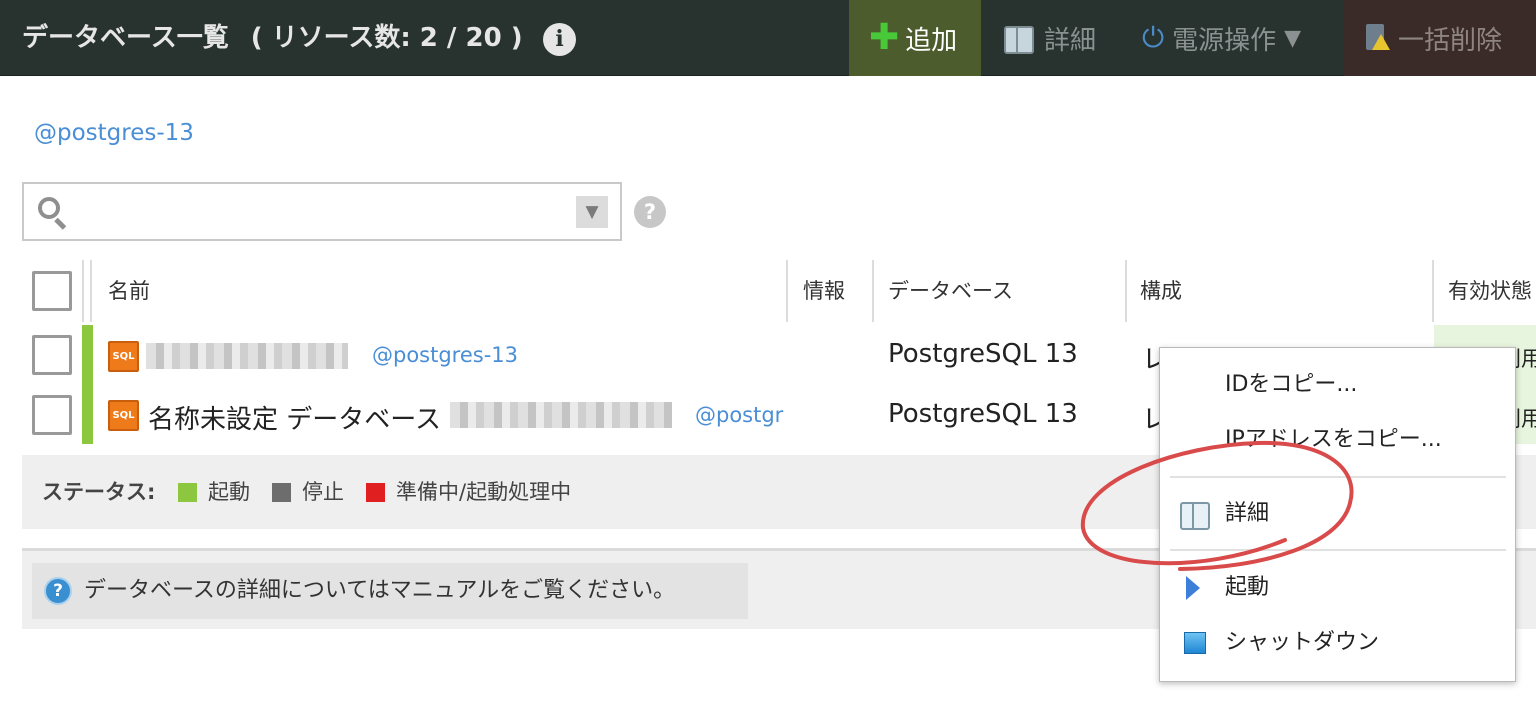 The width and height of the screenshot is (1536, 720). Describe the element at coordinates (884, 37) in the screenshot. I see `plus-icon: ✚` at that location.